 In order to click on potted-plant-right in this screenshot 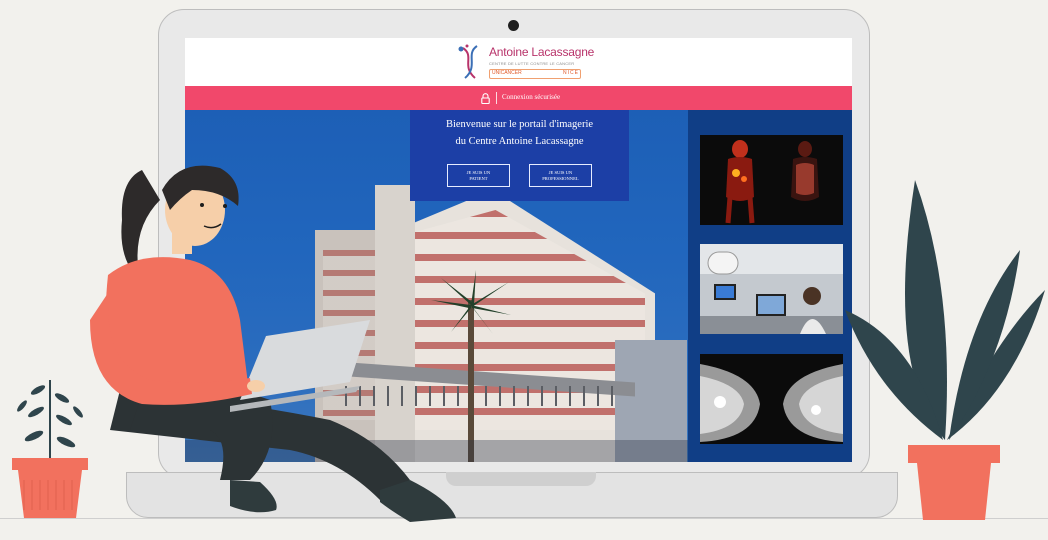, I will do `click(945, 350)`.